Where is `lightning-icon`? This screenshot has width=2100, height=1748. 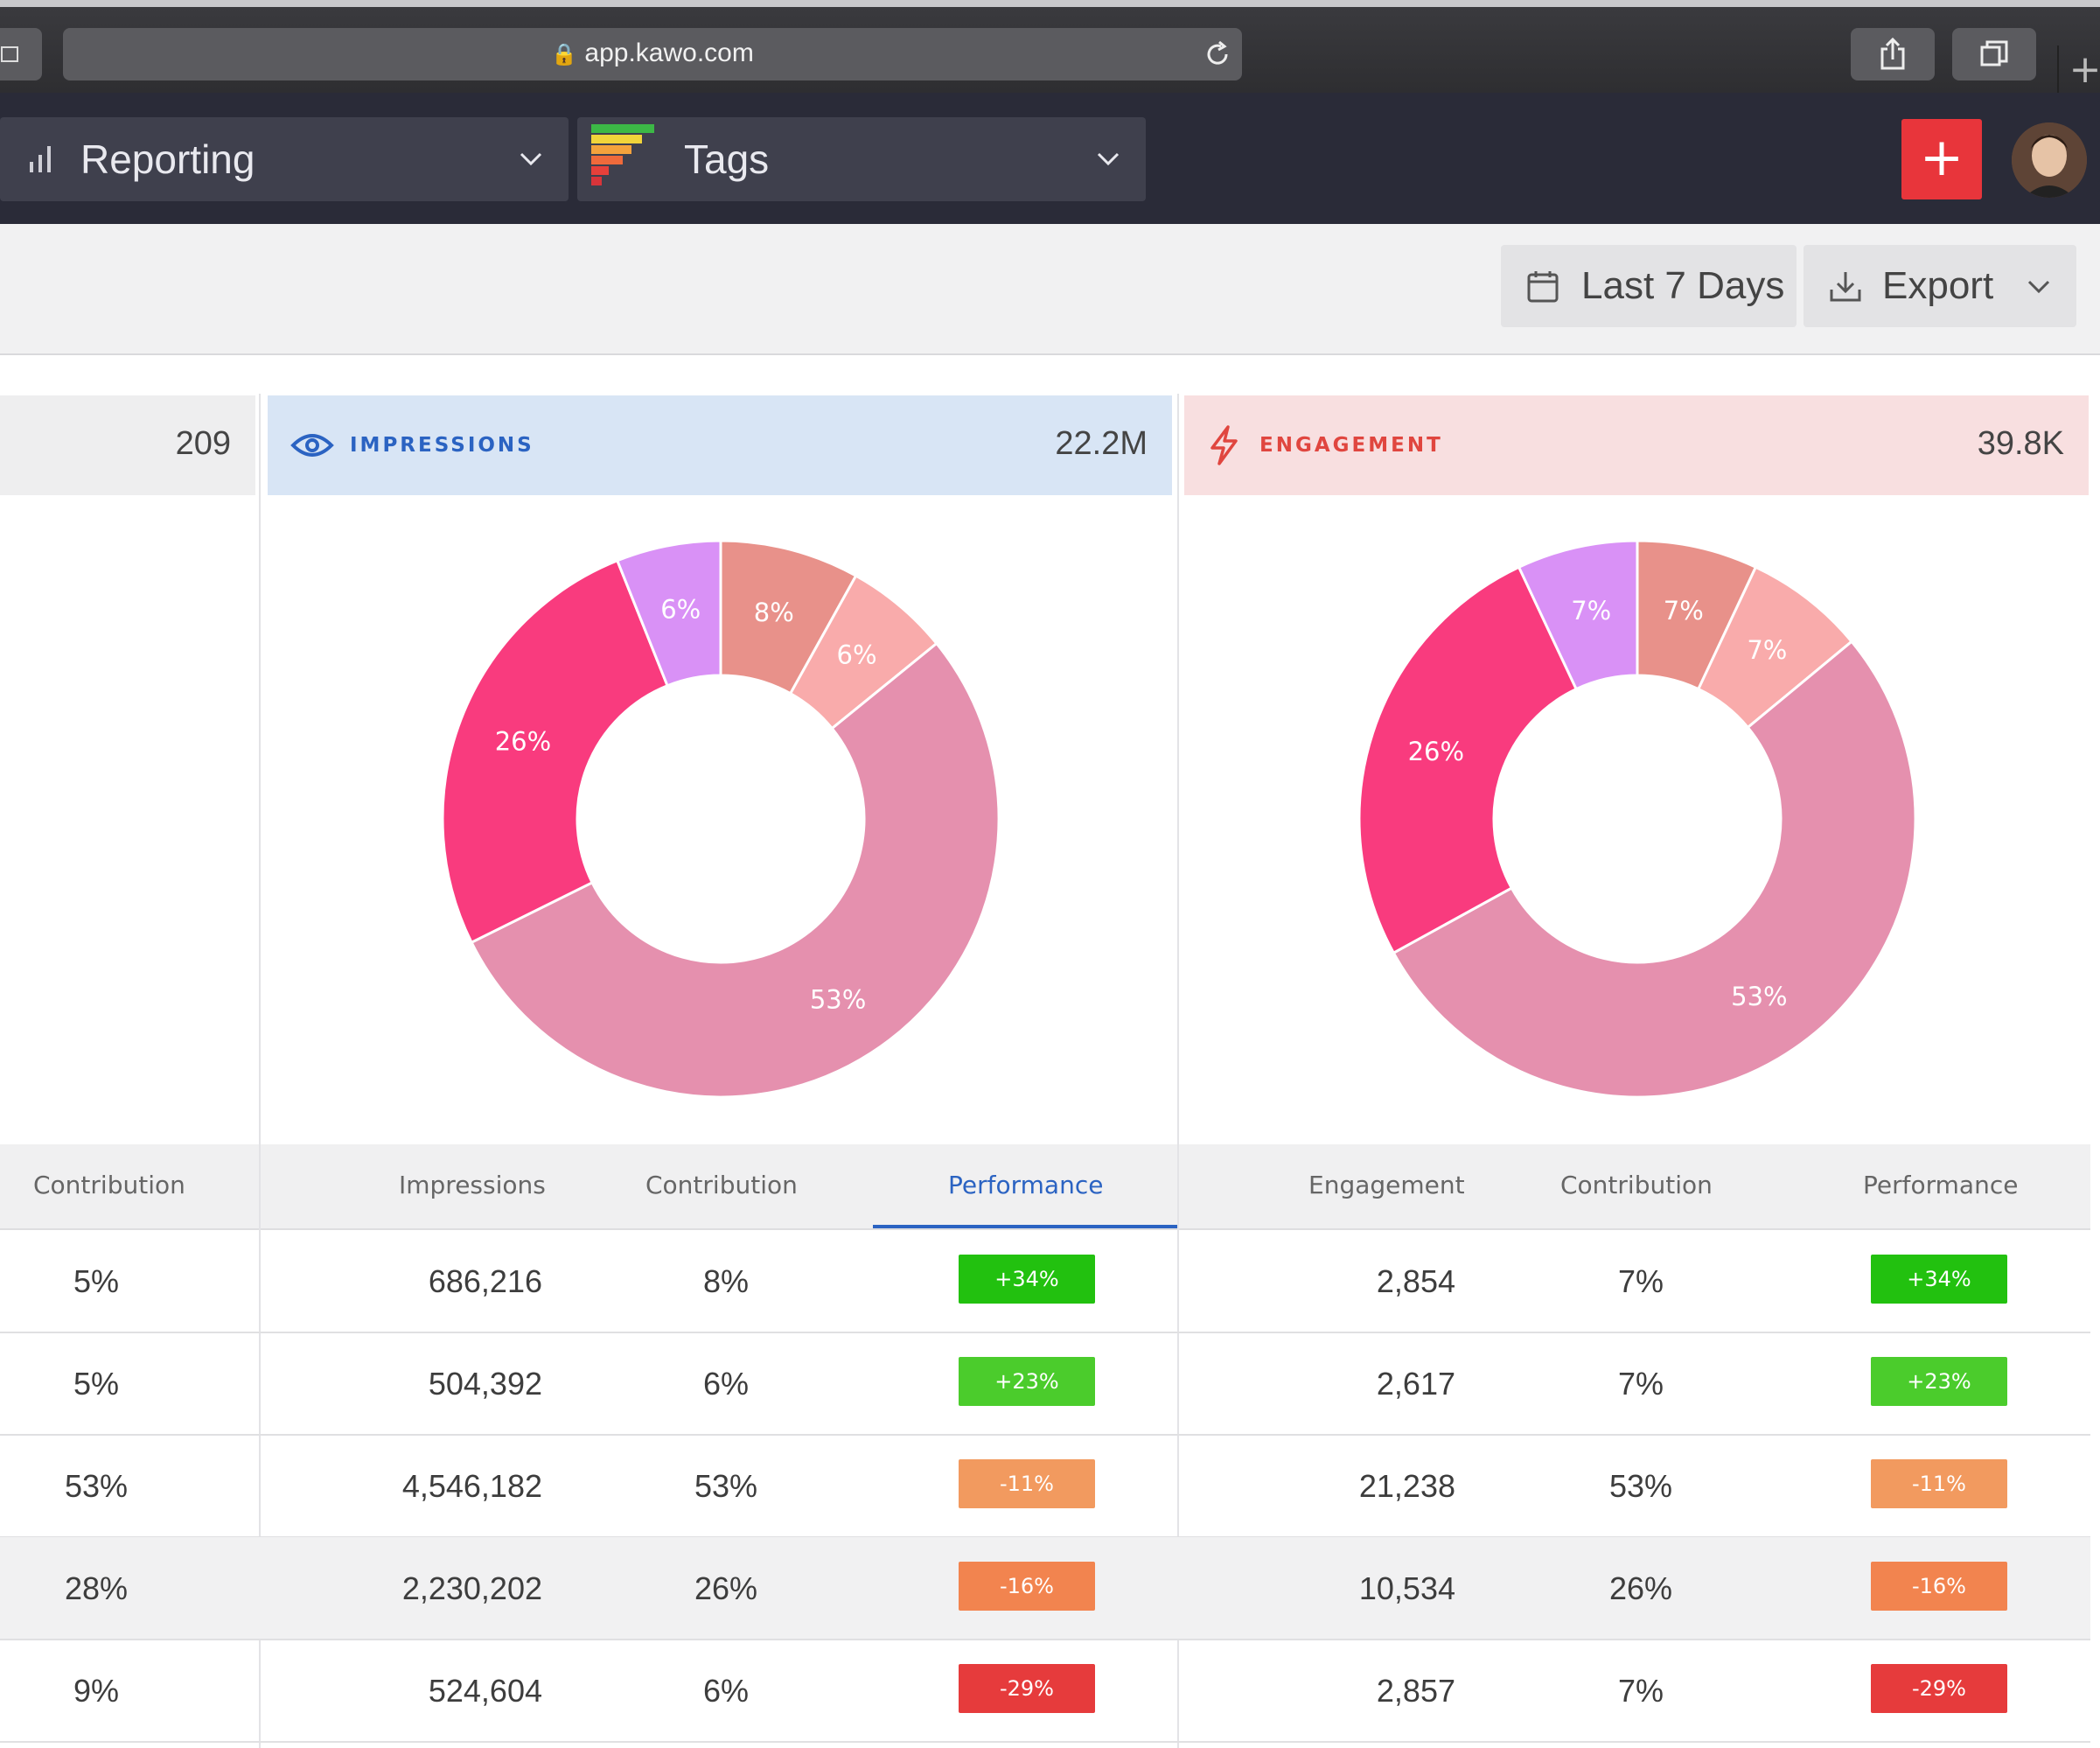
lightning-icon is located at coordinates (1224, 445).